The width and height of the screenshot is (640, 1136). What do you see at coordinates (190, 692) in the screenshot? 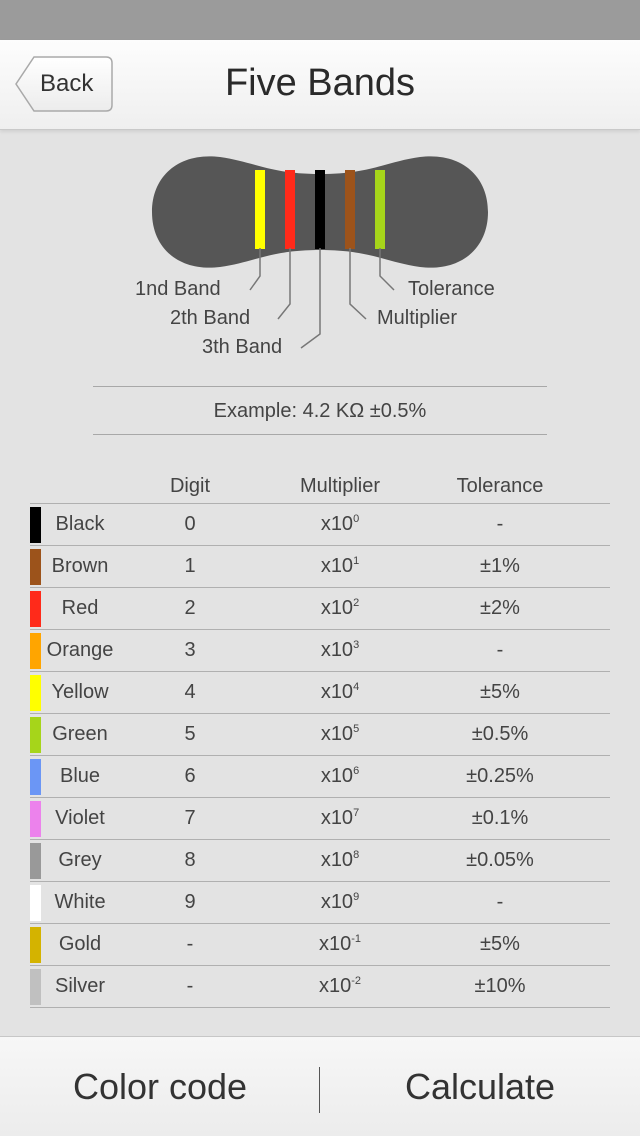
I see `digit-value: 4` at bounding box center [190, 692].